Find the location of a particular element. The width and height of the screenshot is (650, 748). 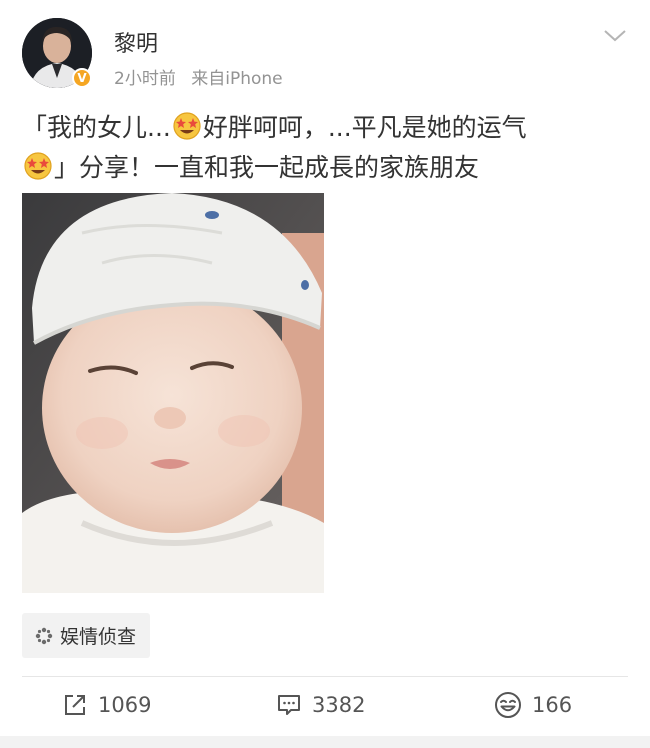

repost-button: 1069 is located at coordinates (106, 705).